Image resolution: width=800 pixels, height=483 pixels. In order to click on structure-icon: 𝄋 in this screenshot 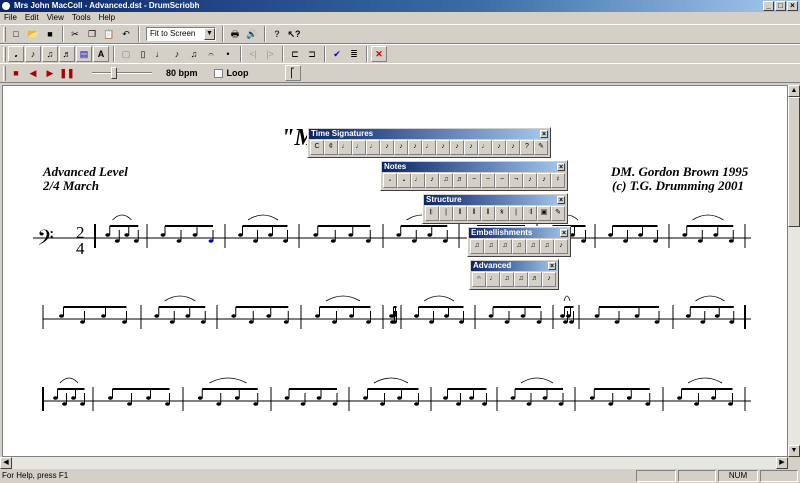, I will do `click(502, 213)`.